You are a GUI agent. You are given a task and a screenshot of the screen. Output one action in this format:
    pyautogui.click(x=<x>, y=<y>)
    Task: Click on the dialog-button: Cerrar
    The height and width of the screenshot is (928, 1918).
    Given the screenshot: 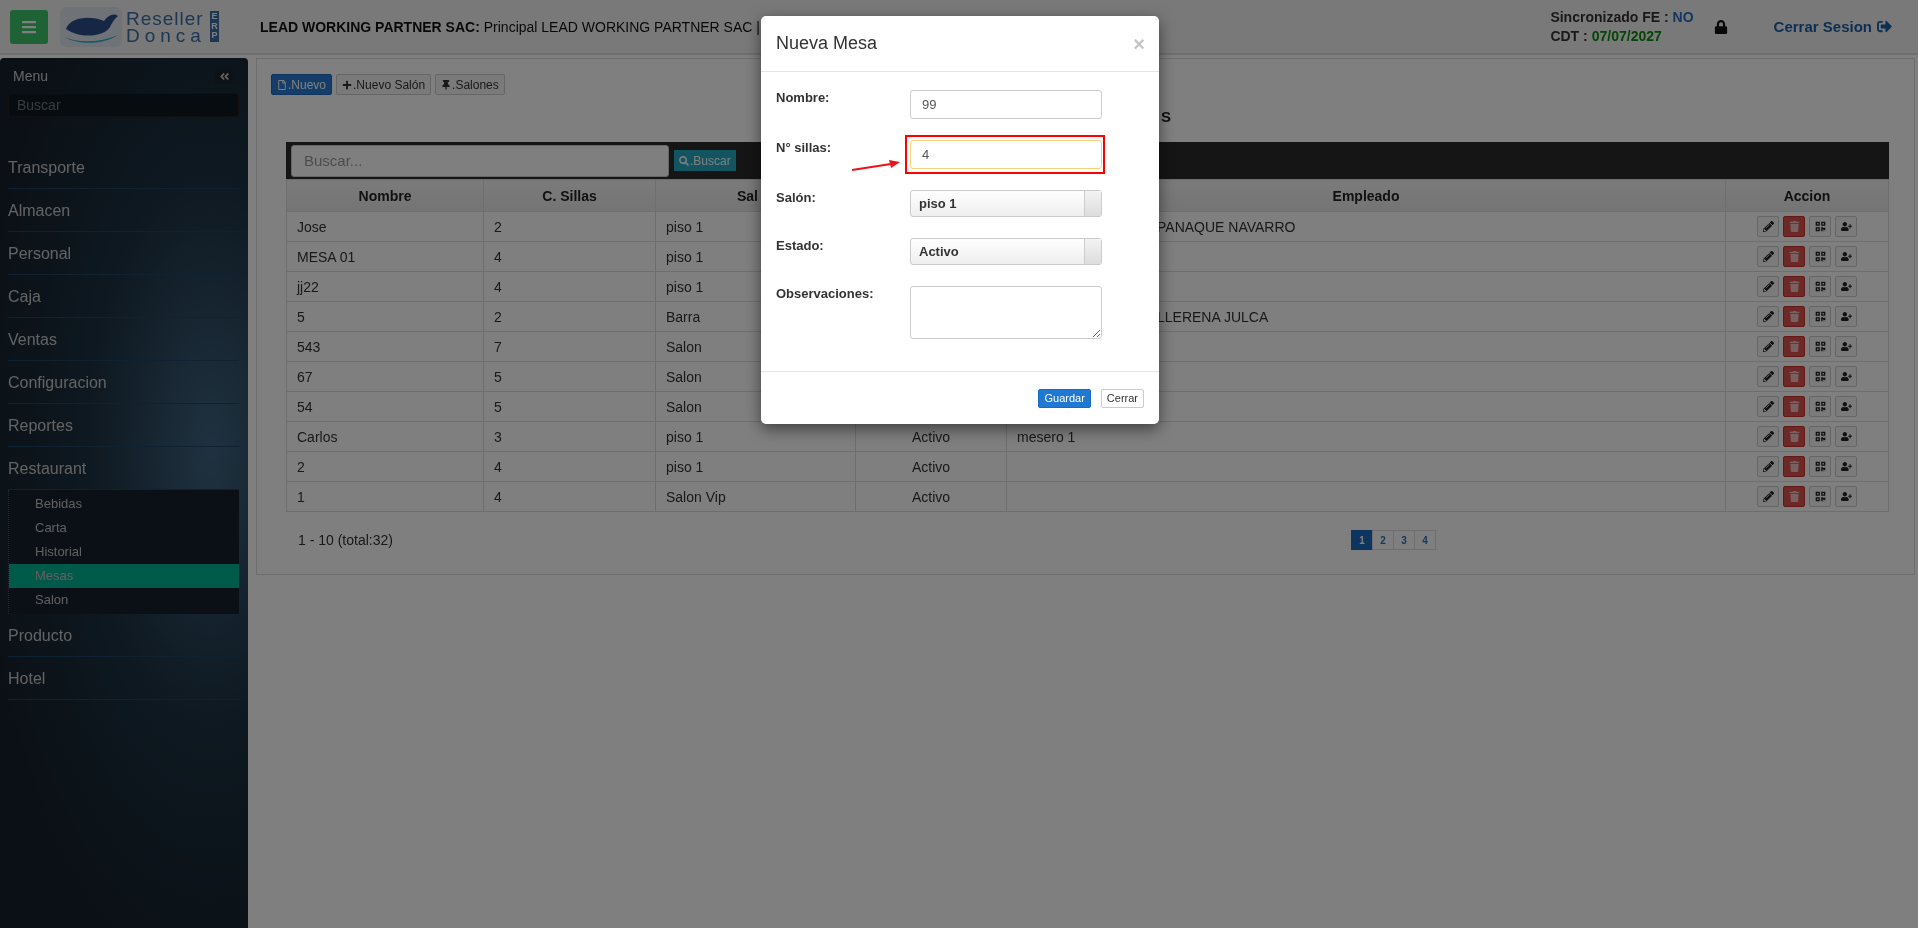 What is the action you would take?
    pyautogui.click(x=1122, y=398)
    